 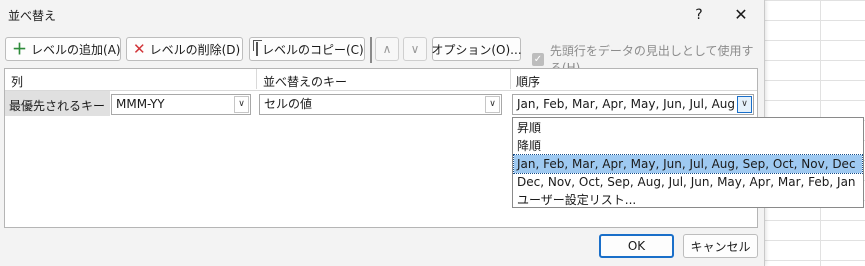 I want to click on column-header-column: 列, so click(x=17, y=82).